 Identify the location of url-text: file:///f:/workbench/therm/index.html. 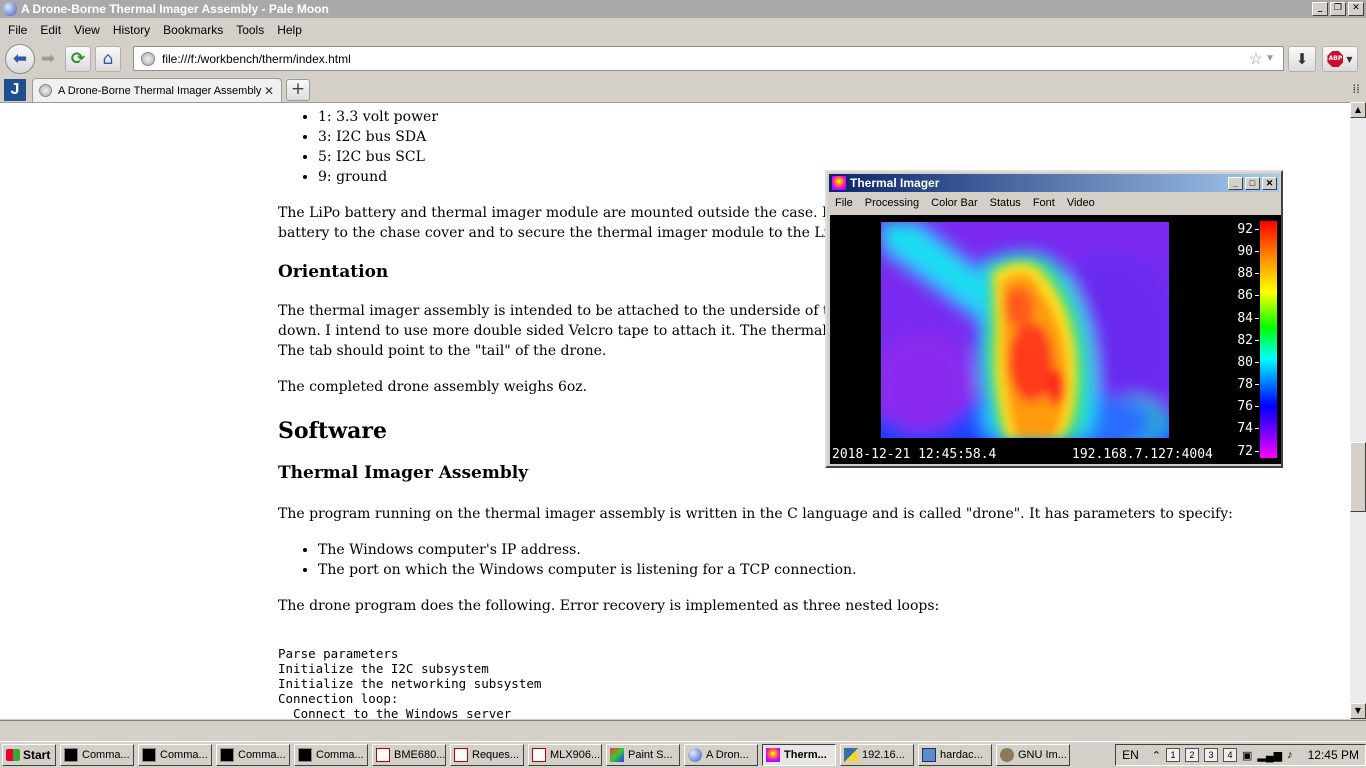
(705, 59).